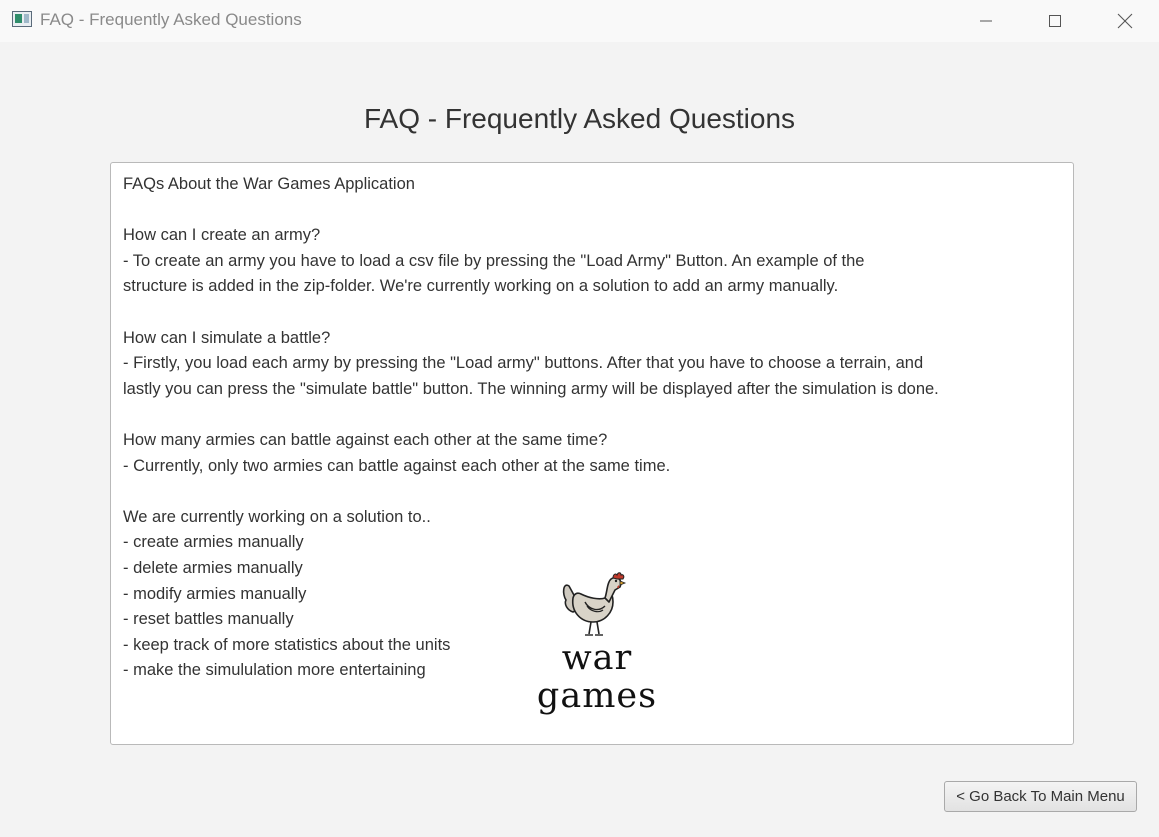 This screenshot has height=837, width=1159. What do you see at coordinates (597, 658) in the screenshot?
I see `logo-word-war: war` at bounding box center [597, 658].